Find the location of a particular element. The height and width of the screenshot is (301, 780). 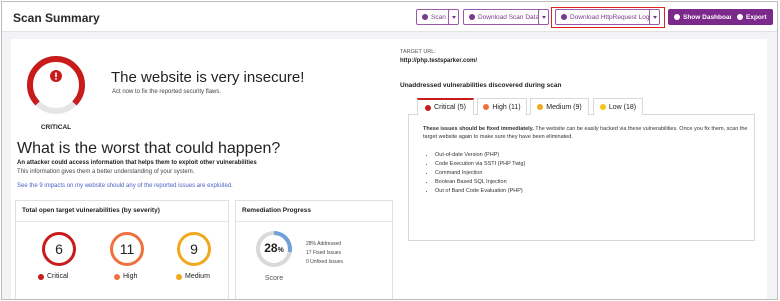

show-dashboard-label: Show Dashboard is located at coordinates (710, 17).